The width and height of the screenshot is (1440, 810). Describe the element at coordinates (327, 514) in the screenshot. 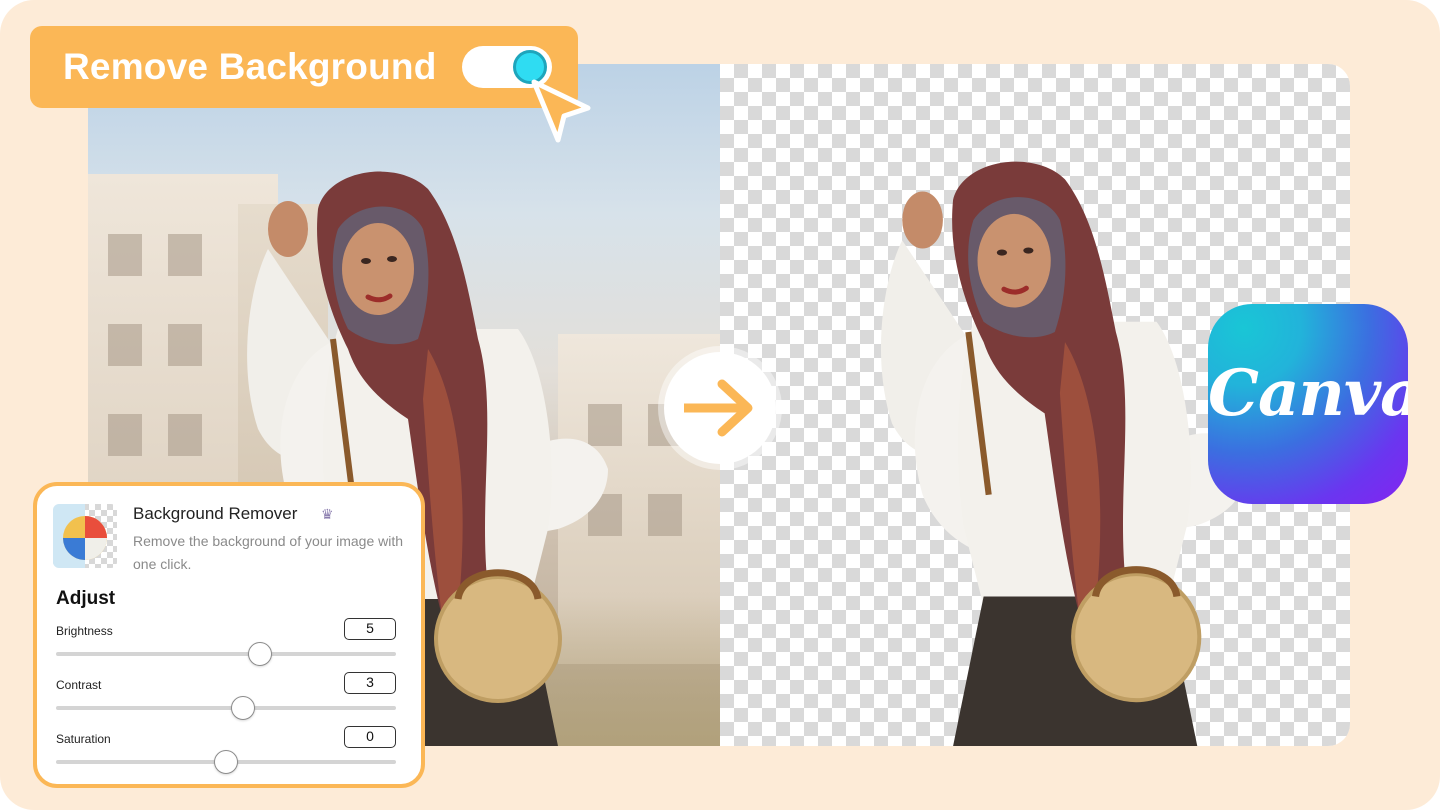

I see `crown-icon: ♛` at that location.